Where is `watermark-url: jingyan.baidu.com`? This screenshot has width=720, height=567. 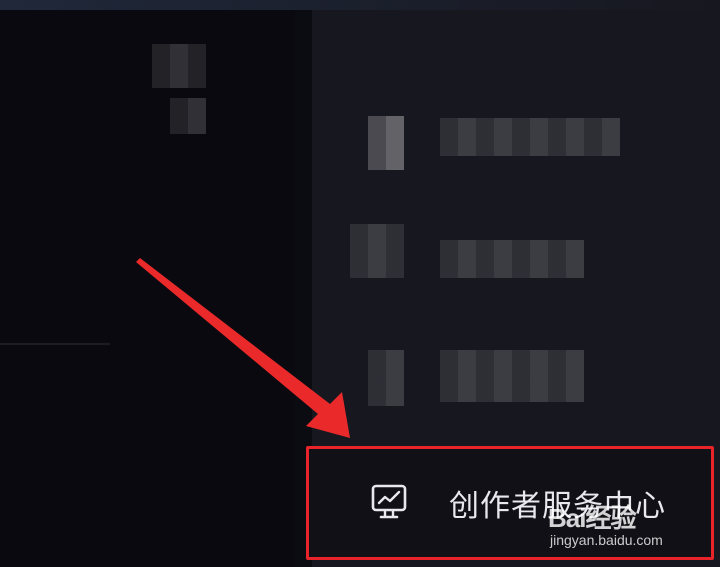
watermark-url: jingyan.baidu.com is located at coordinates (606, 540).